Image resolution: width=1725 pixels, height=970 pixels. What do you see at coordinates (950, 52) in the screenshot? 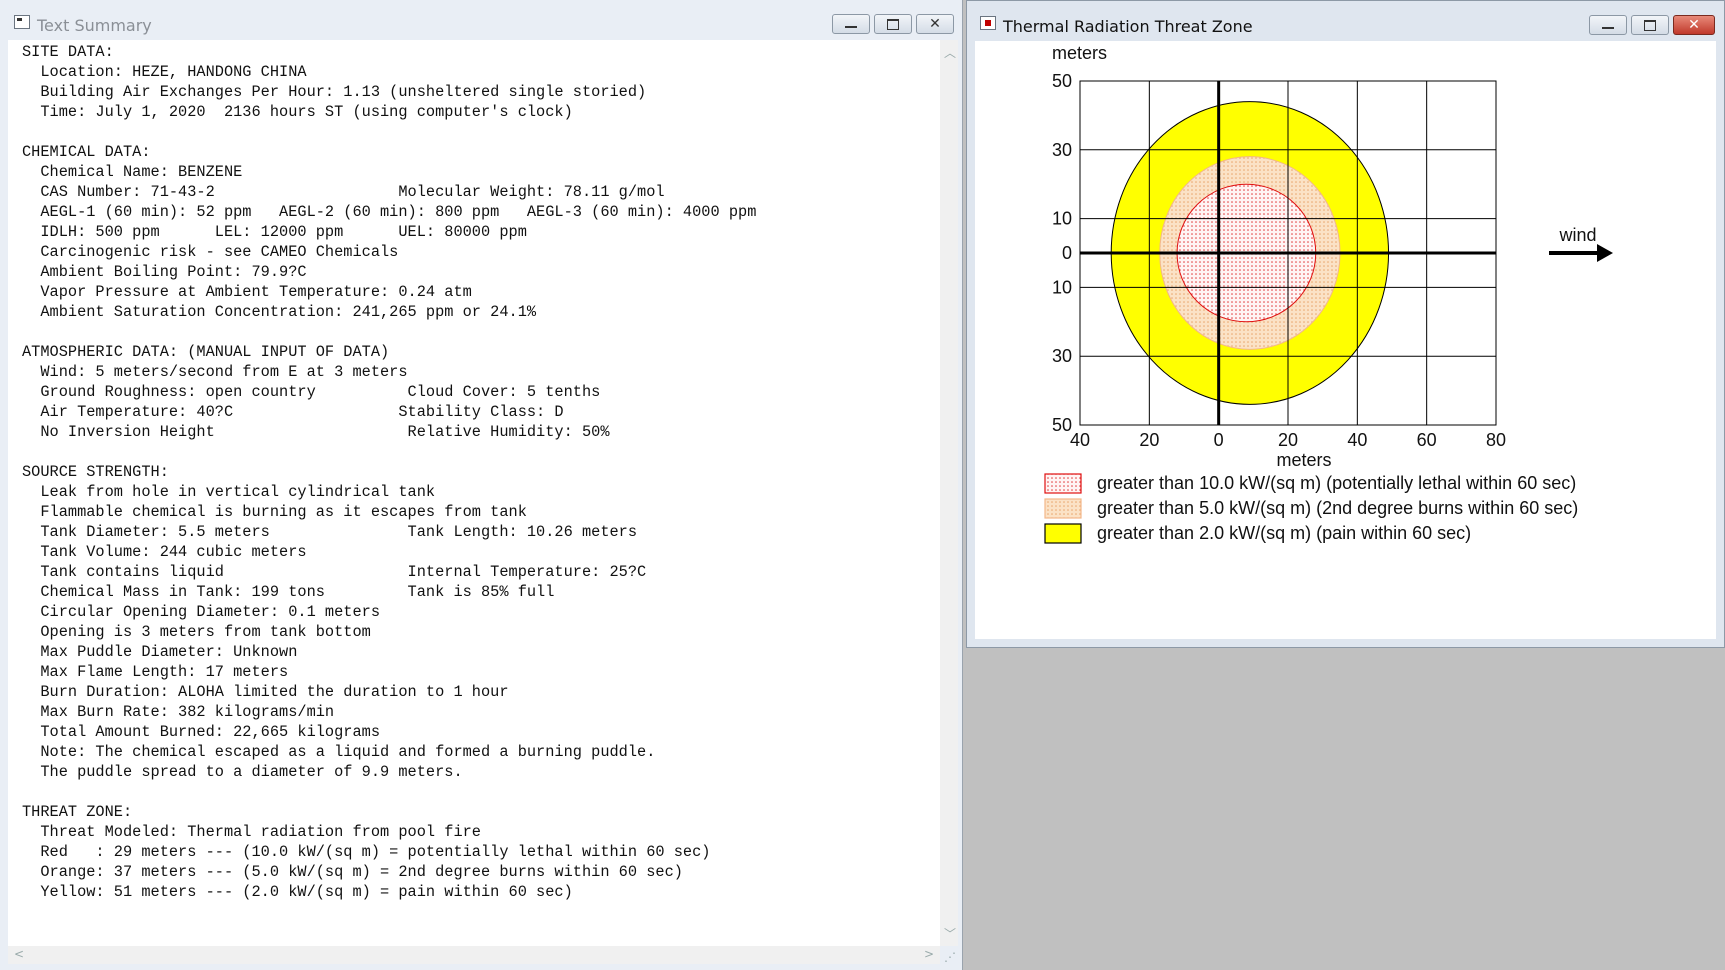
I see `scroll-up-icon: ︿` at bounding box center [950, 52].